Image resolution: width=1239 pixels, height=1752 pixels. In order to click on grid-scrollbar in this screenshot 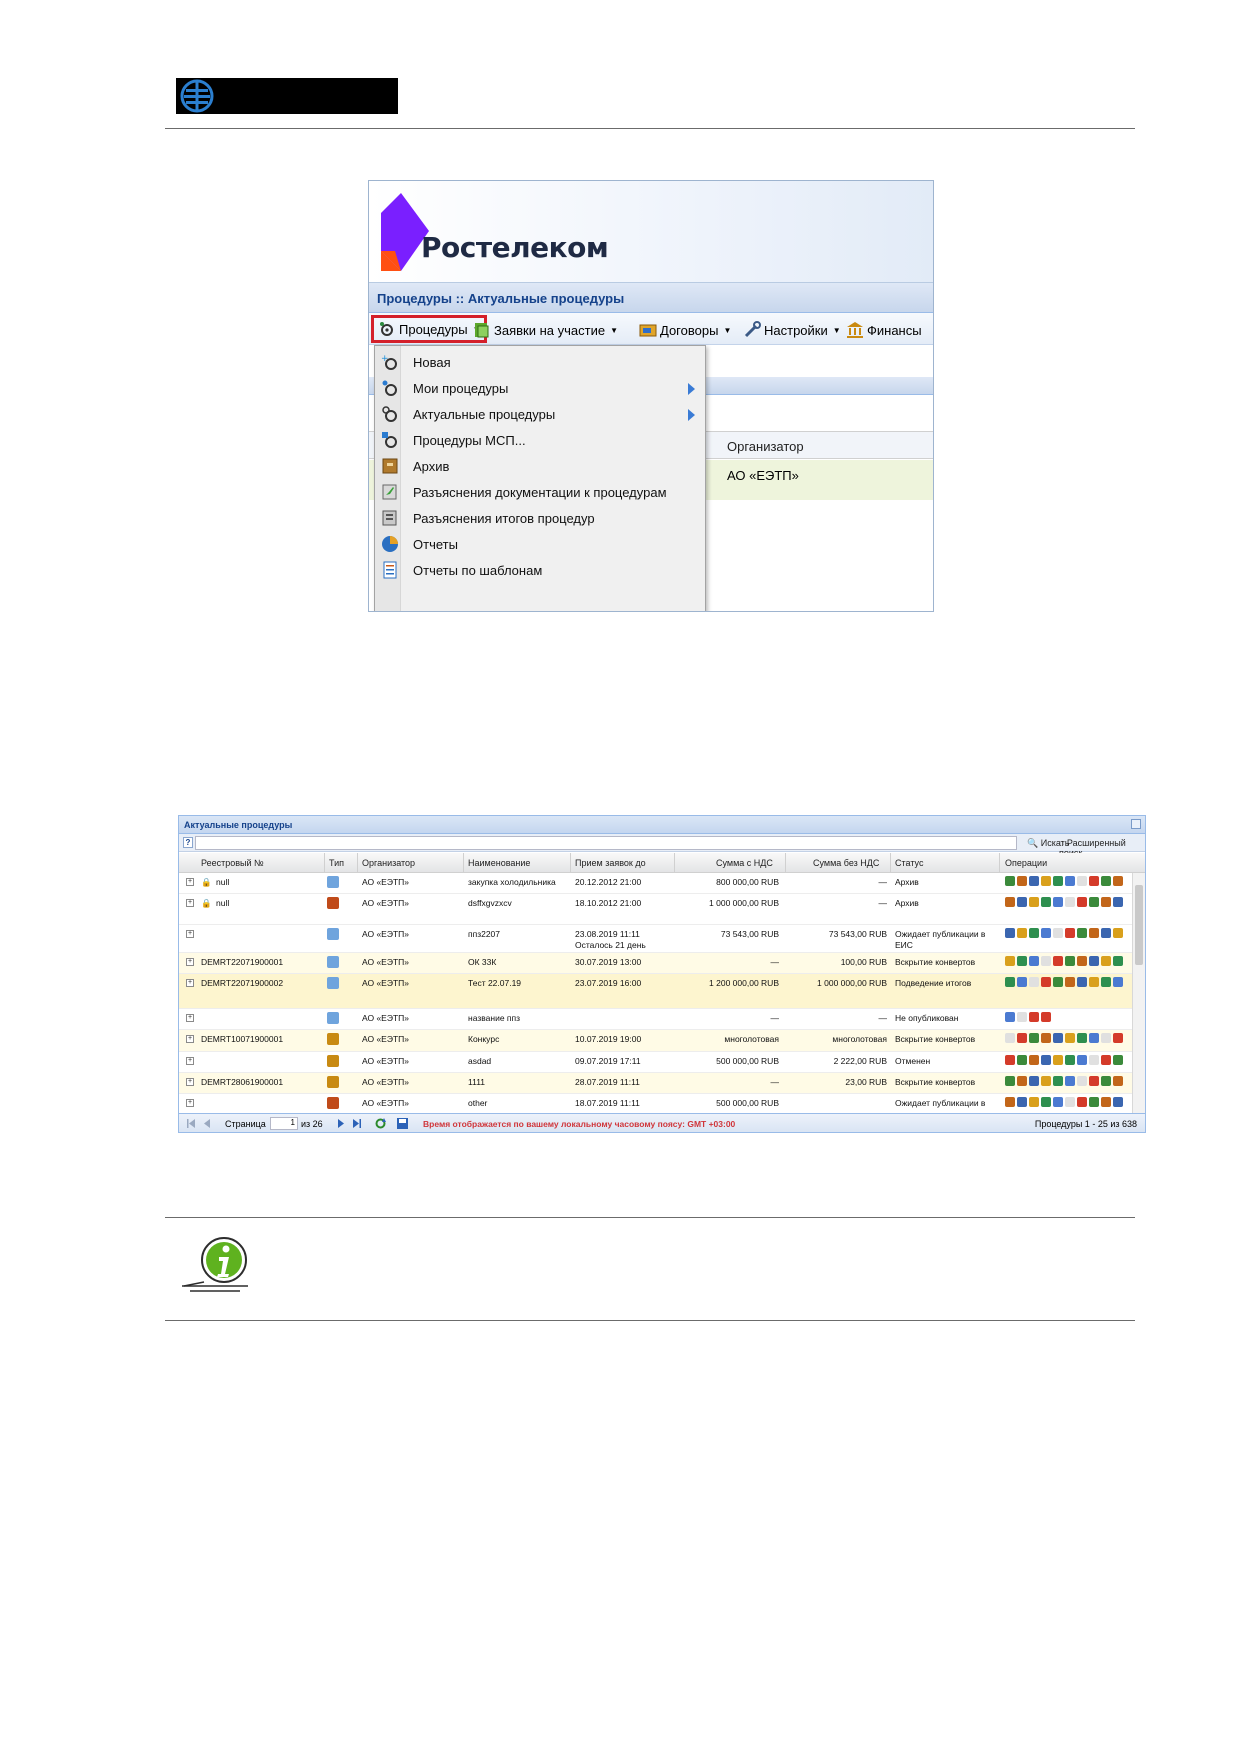, I will do `click(1138, 993)`.